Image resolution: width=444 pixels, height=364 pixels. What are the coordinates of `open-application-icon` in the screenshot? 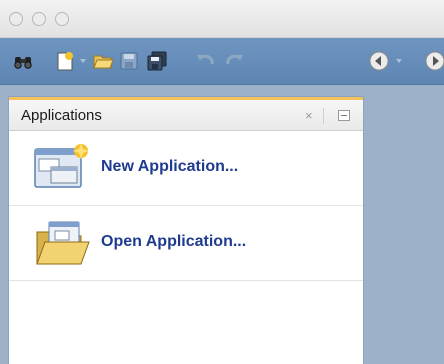 It's located at (63, 243).